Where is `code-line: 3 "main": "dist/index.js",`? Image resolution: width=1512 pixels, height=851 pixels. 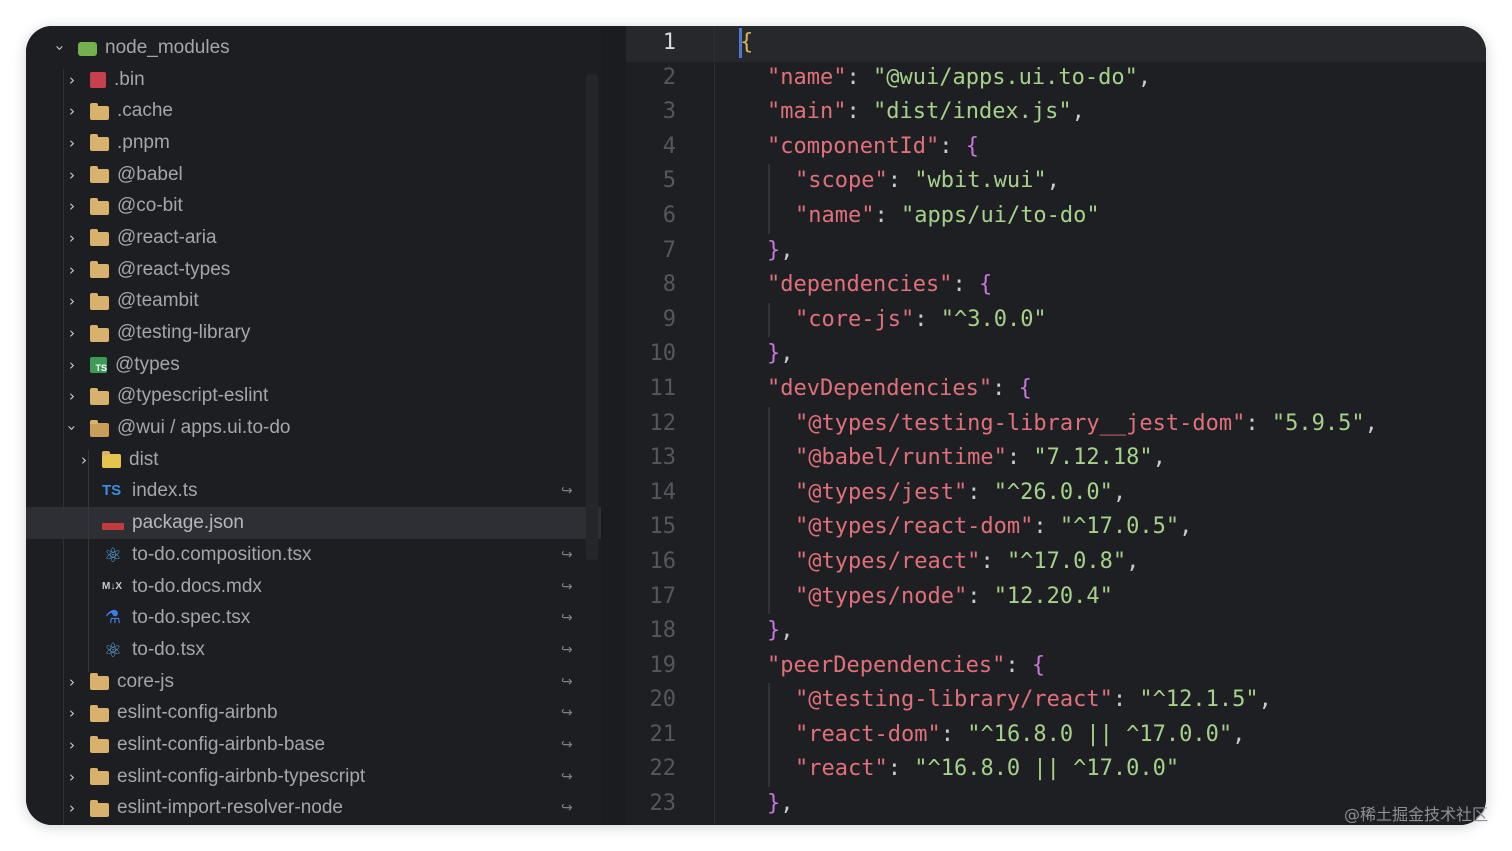
code-line: 3 "main": "dist/index.js", is located at coordinates (1056, 112).